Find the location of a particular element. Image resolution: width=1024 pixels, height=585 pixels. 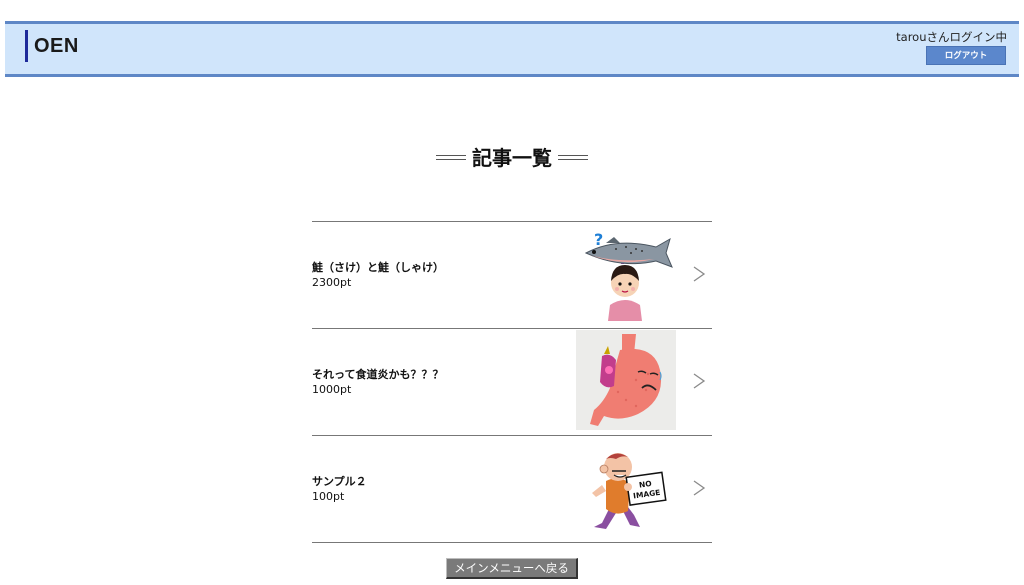

article-points: 100pt is located at coordinates (328, 496).